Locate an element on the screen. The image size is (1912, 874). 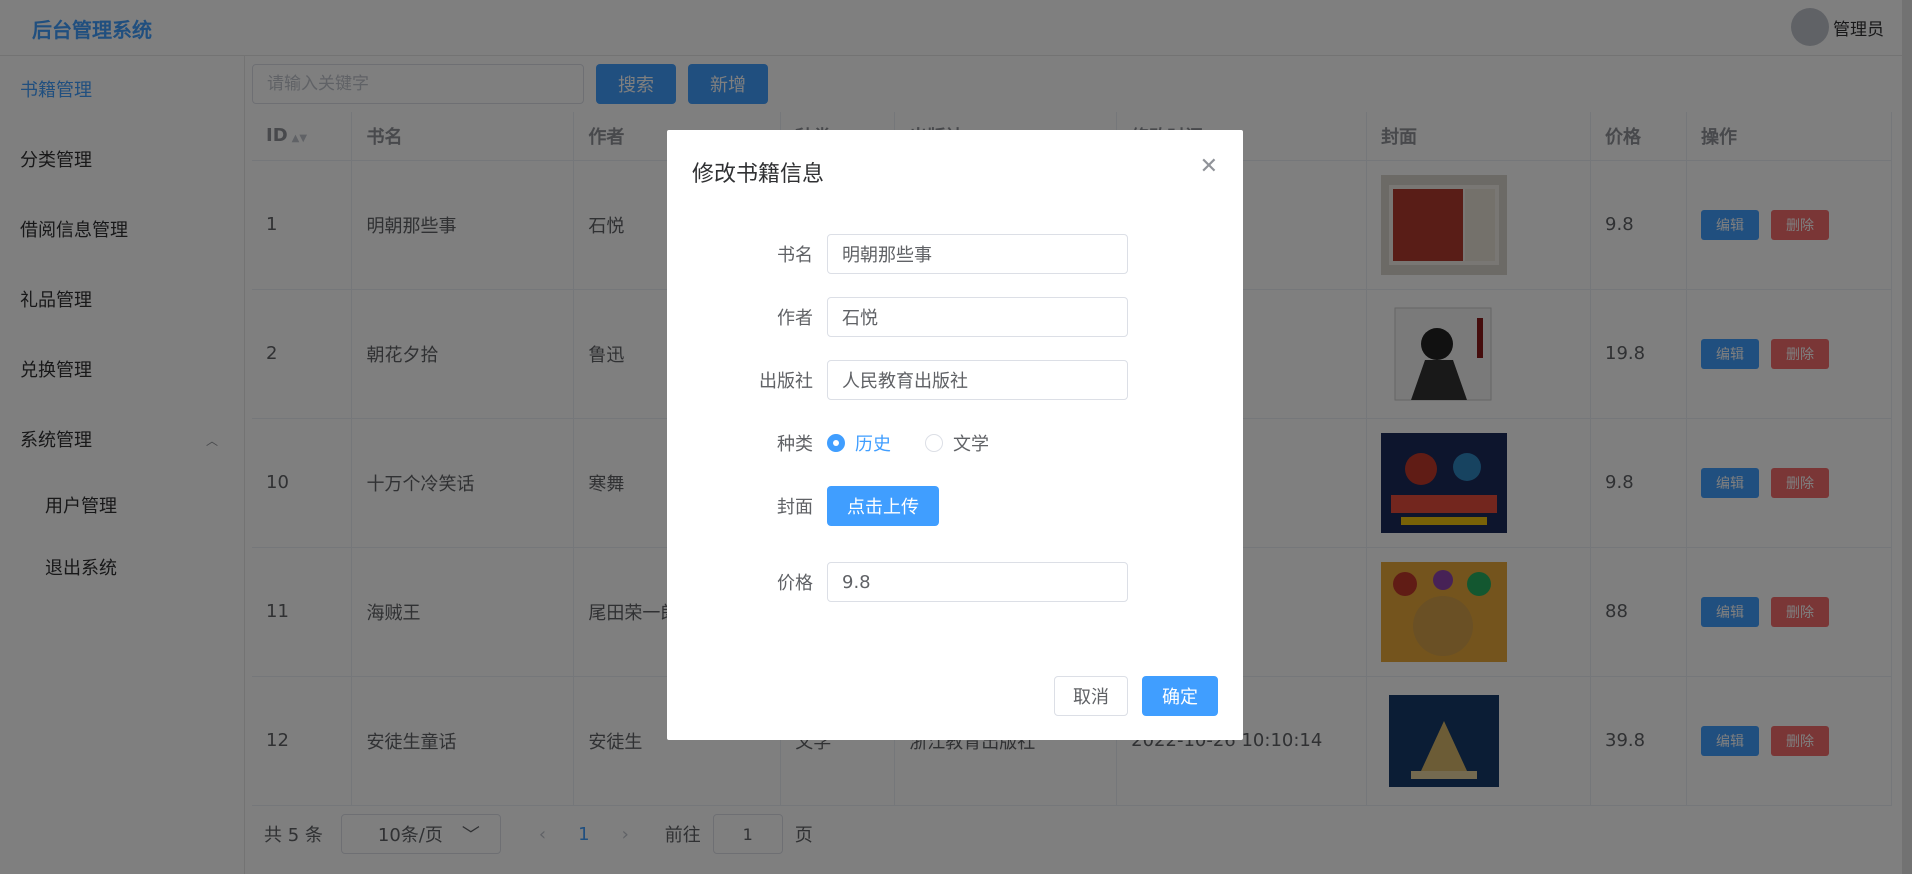
radio-label: 历史 is located at coordinates (873, 444).